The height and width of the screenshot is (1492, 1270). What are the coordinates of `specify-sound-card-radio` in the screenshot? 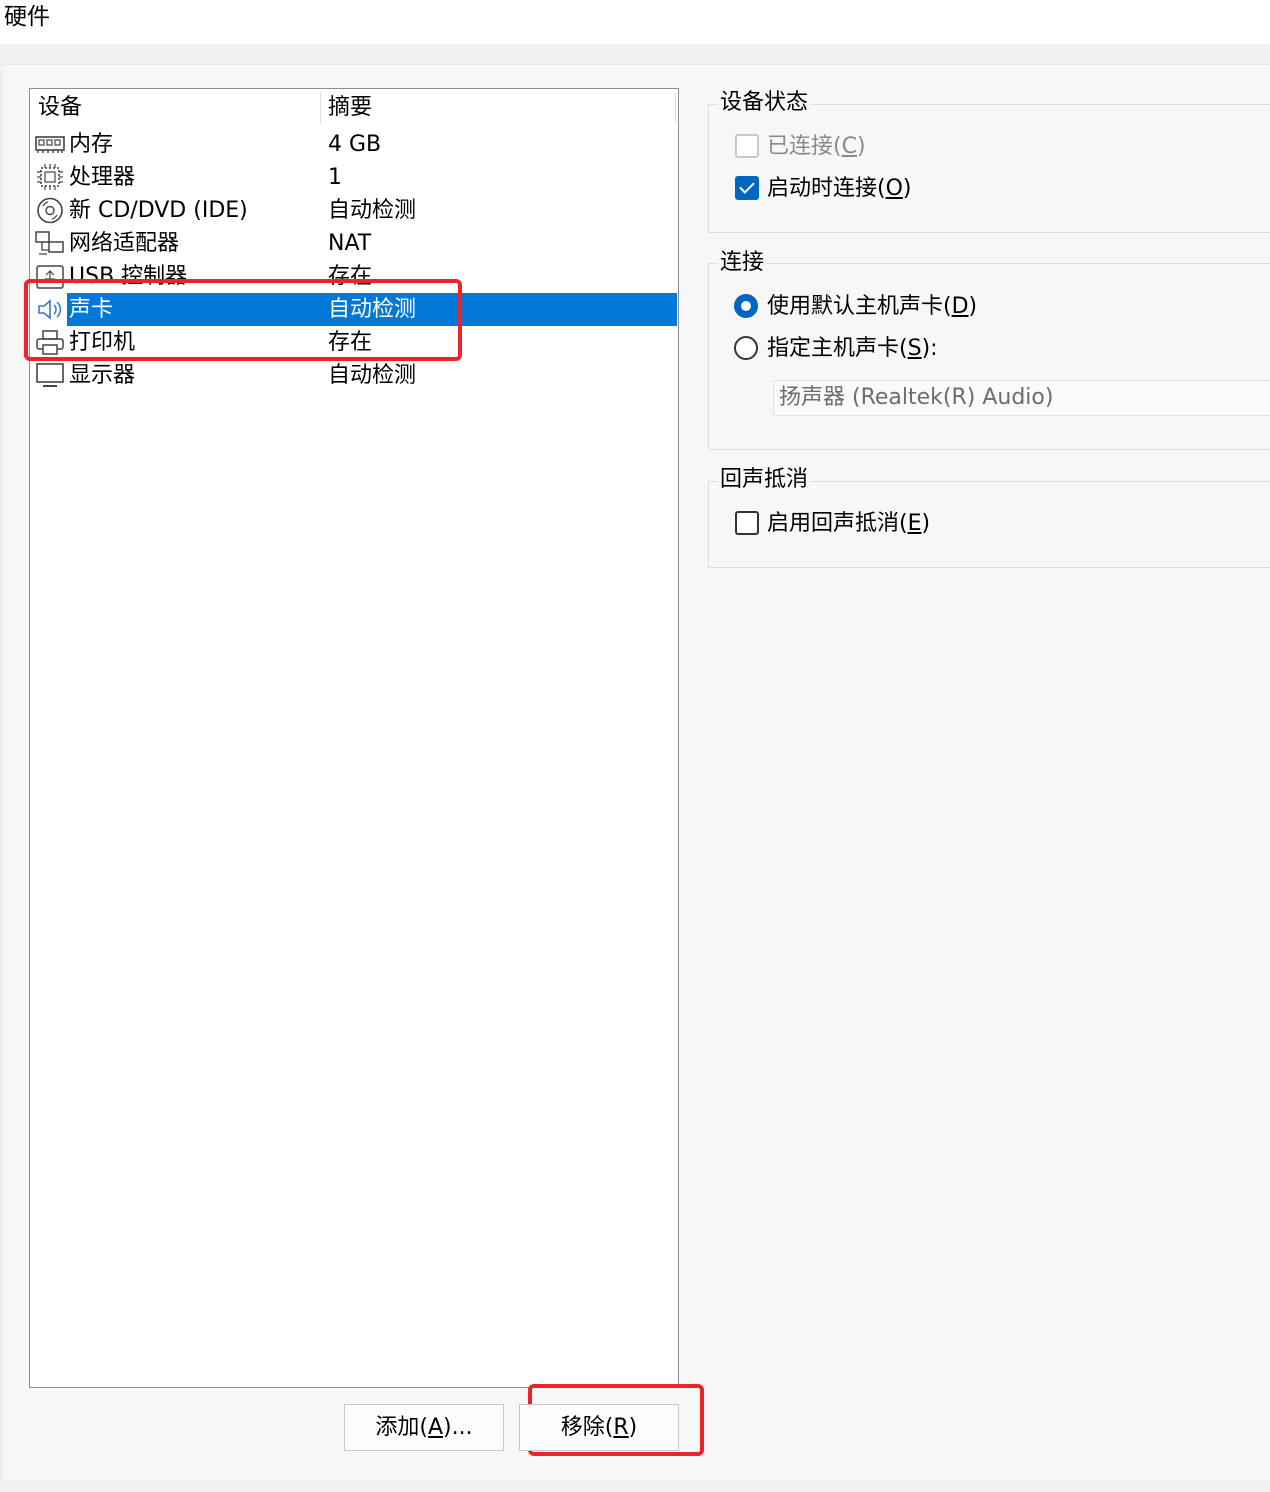 It's located at (746, 348).